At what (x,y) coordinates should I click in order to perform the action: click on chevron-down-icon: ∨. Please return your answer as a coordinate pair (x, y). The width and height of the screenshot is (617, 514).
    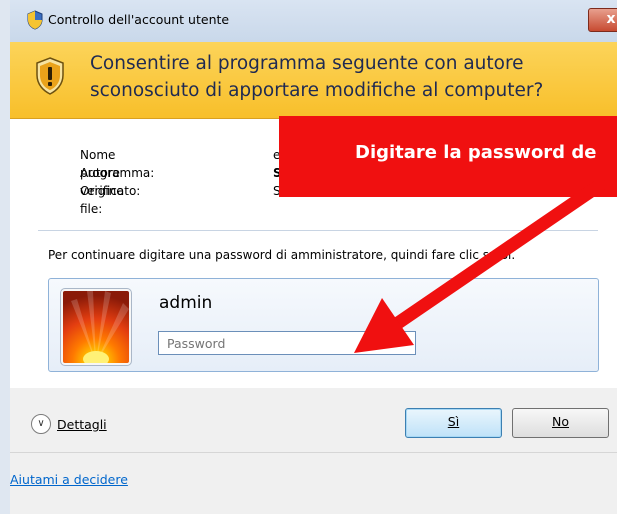
    Looking at the image, I should click on (41, 424).